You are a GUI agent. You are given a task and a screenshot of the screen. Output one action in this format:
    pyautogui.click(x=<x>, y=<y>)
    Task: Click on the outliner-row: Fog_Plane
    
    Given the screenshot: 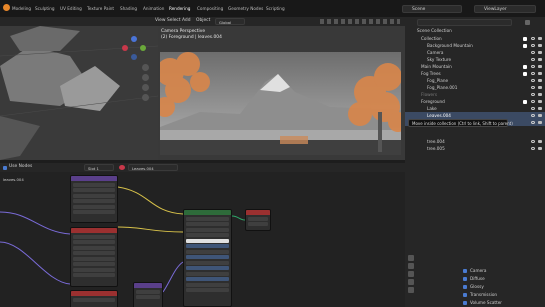 What is the action you would take?
    pyautogui.click(x=475, y=80)
    